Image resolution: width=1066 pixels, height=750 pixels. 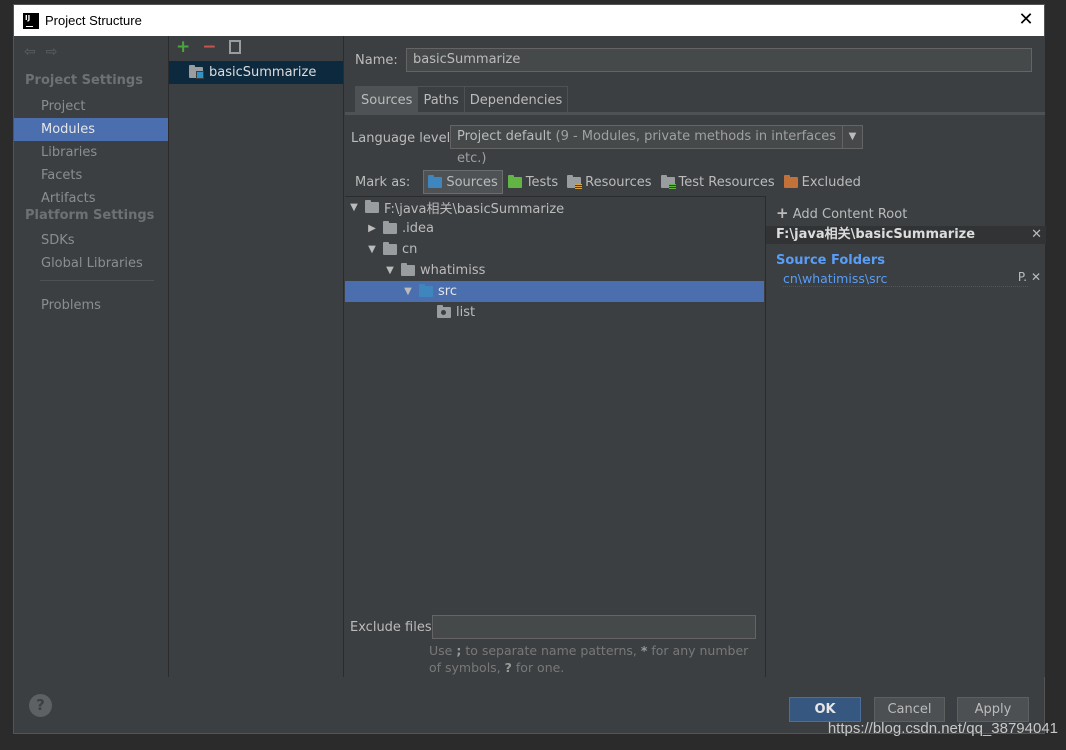 I want to click on source-folder-tools: P. ✕, so click(x=1029, y=277).